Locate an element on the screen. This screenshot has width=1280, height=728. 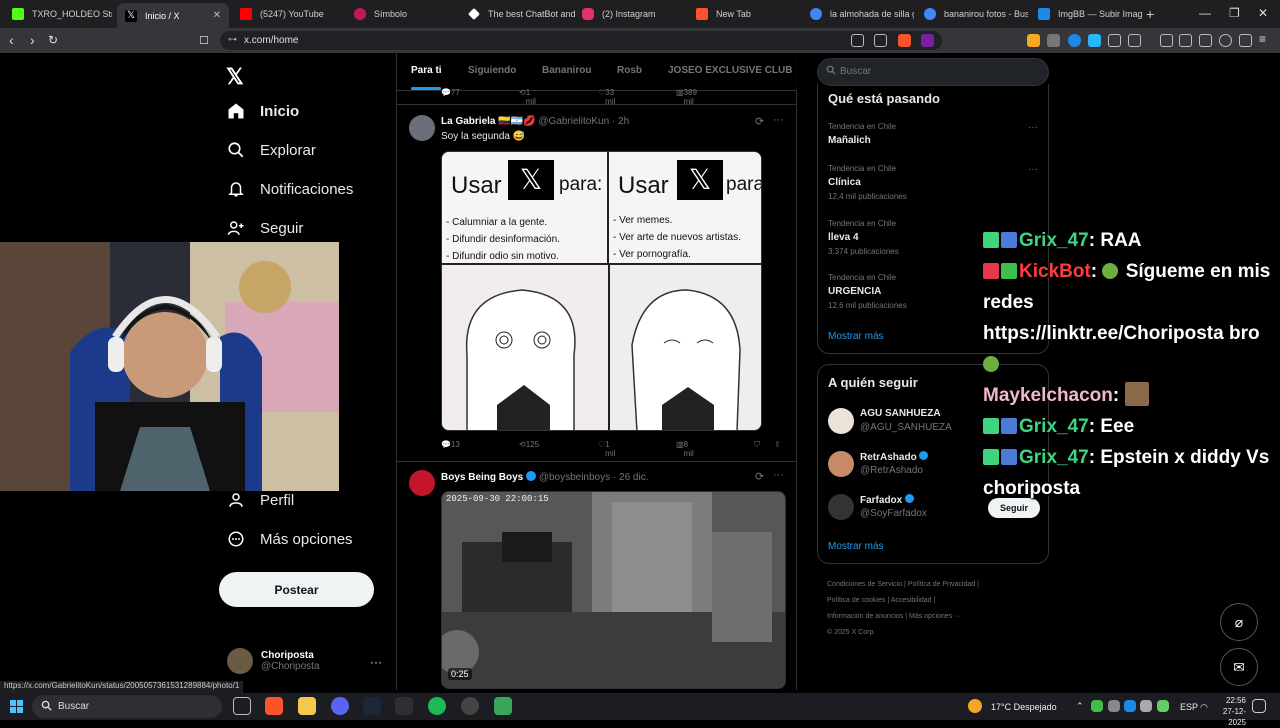
browser-tab: New Tab is located at coordinates (744, 14).